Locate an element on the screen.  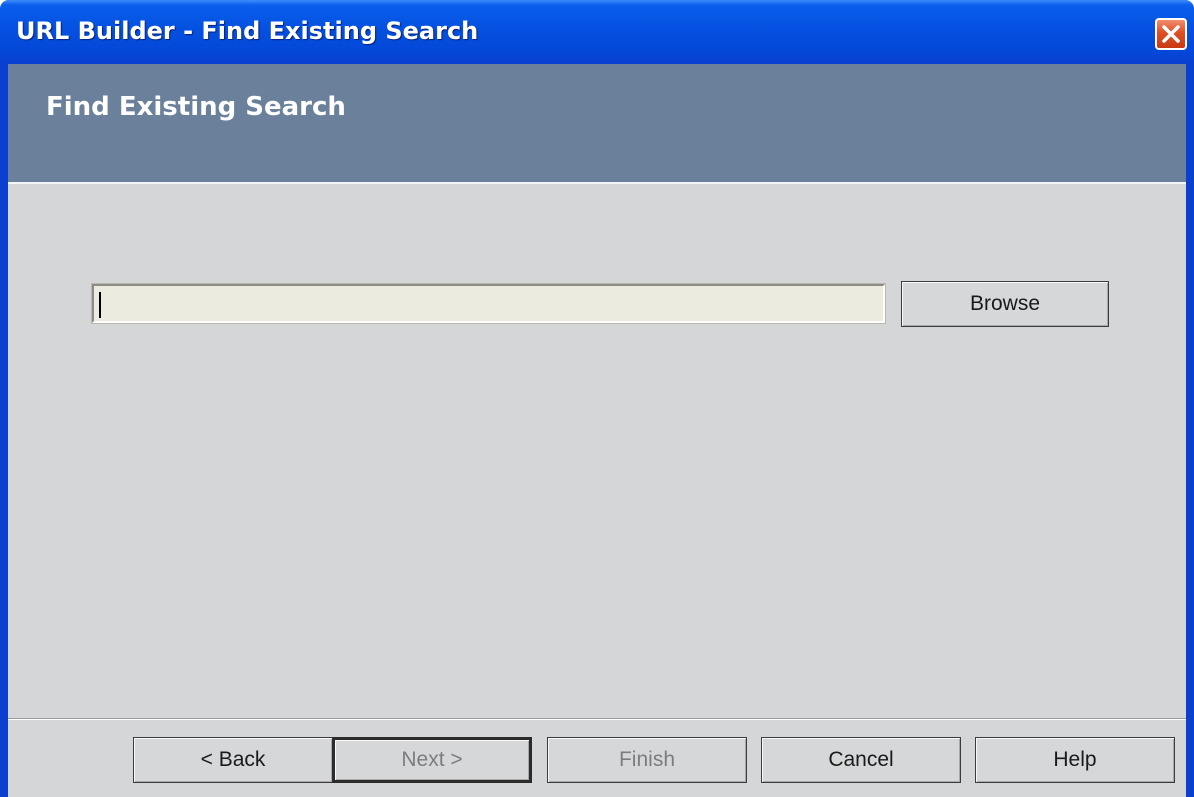
window-title: URL Builder - Find Existing Search is located at coordinates (247, 31).